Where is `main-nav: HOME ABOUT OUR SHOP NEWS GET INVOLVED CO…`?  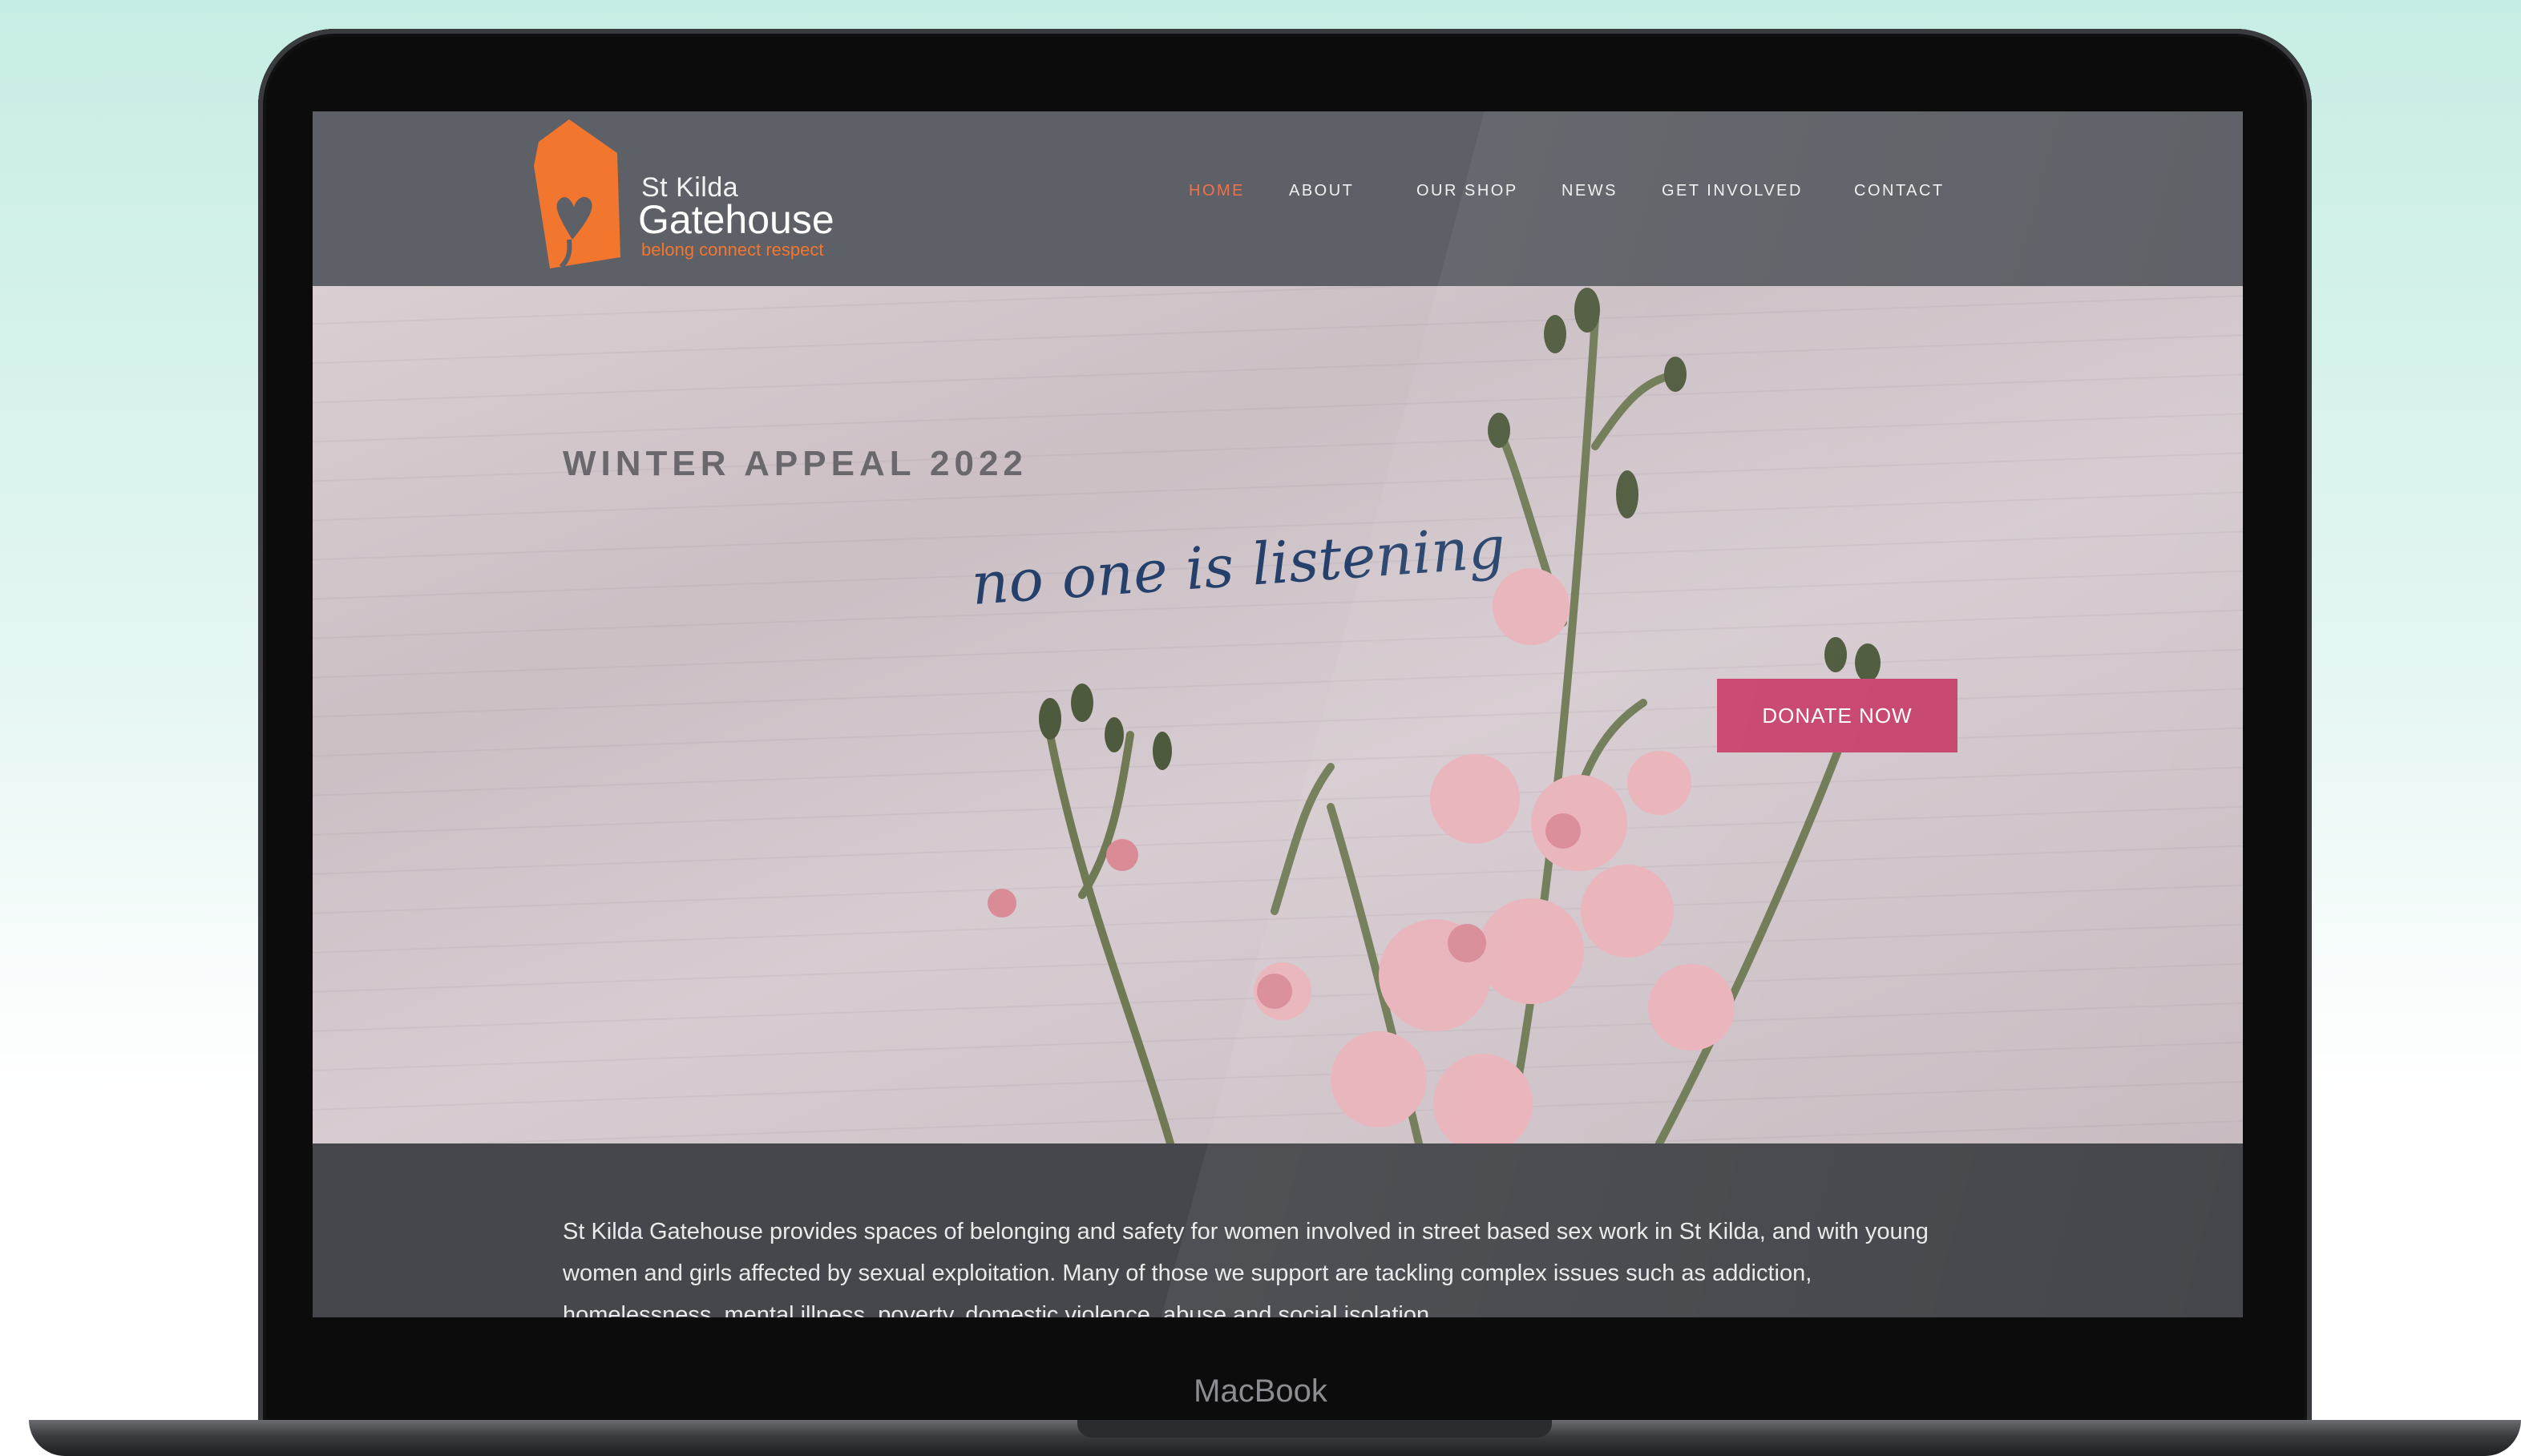
main-nav: HOME ABOUT OUR SHOP NEWS GET INVOLVED CO… is located at coordinates (1278, 198).